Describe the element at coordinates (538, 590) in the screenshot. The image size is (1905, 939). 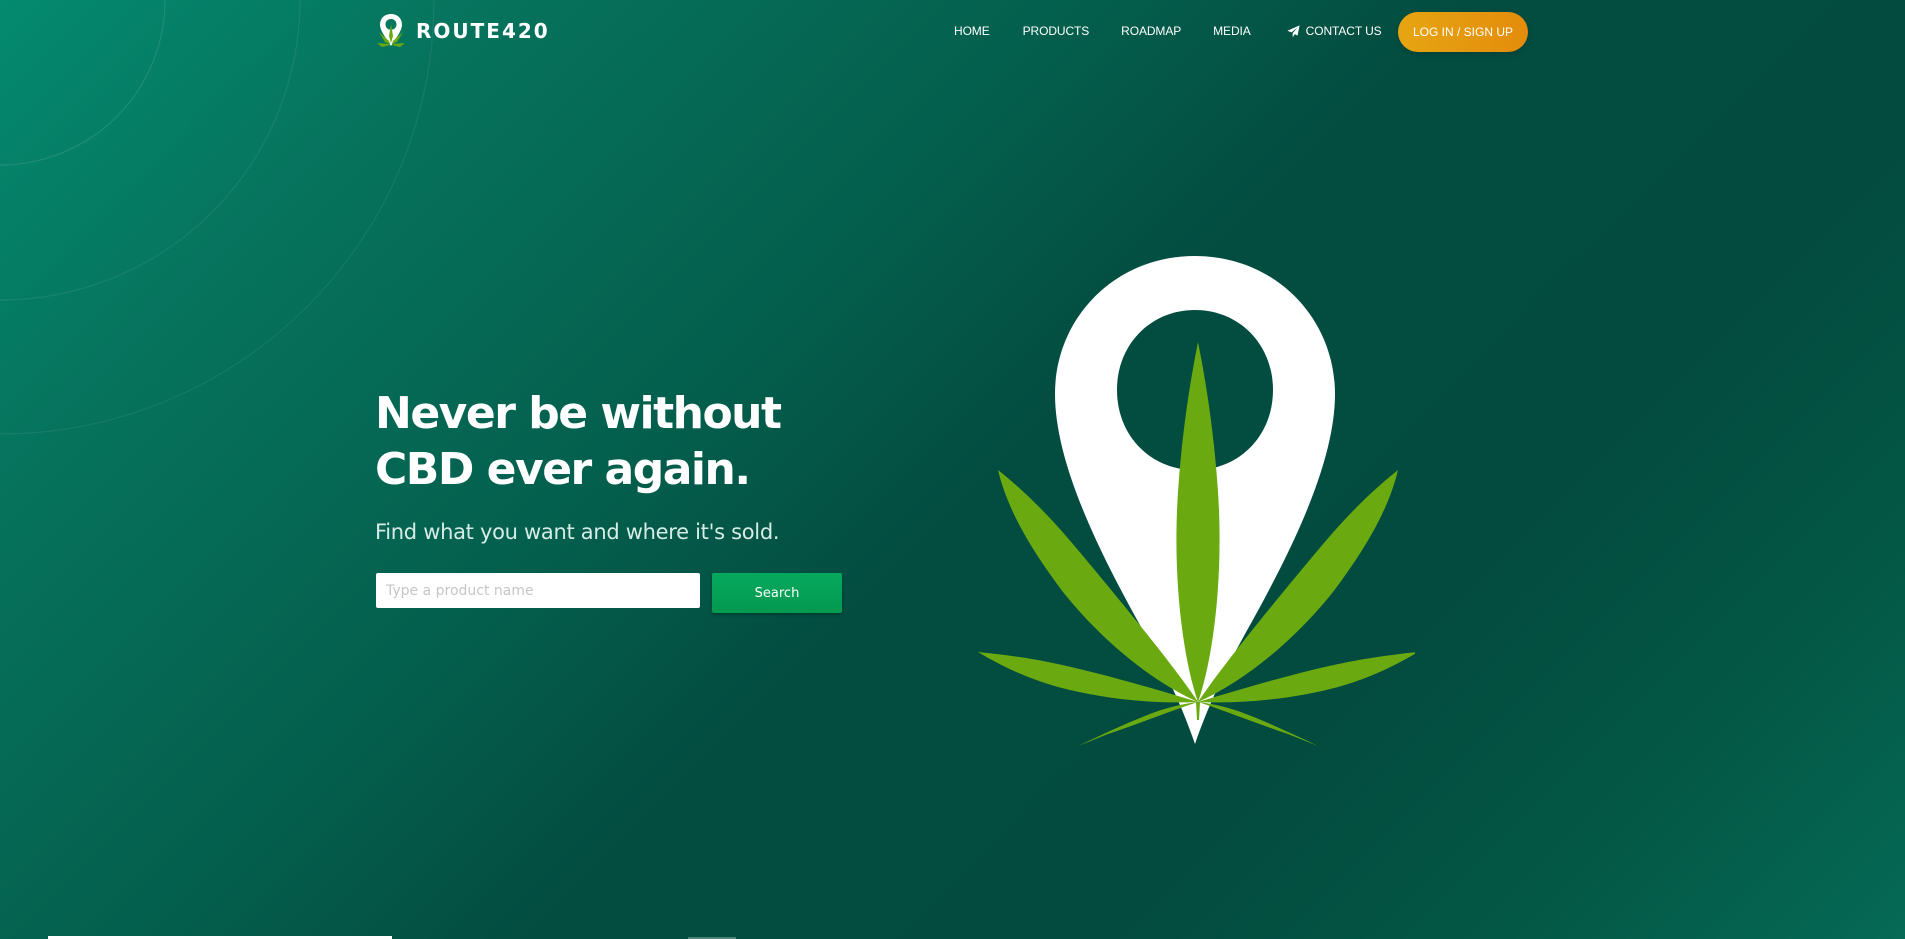
I see `product-search-input` at that location.